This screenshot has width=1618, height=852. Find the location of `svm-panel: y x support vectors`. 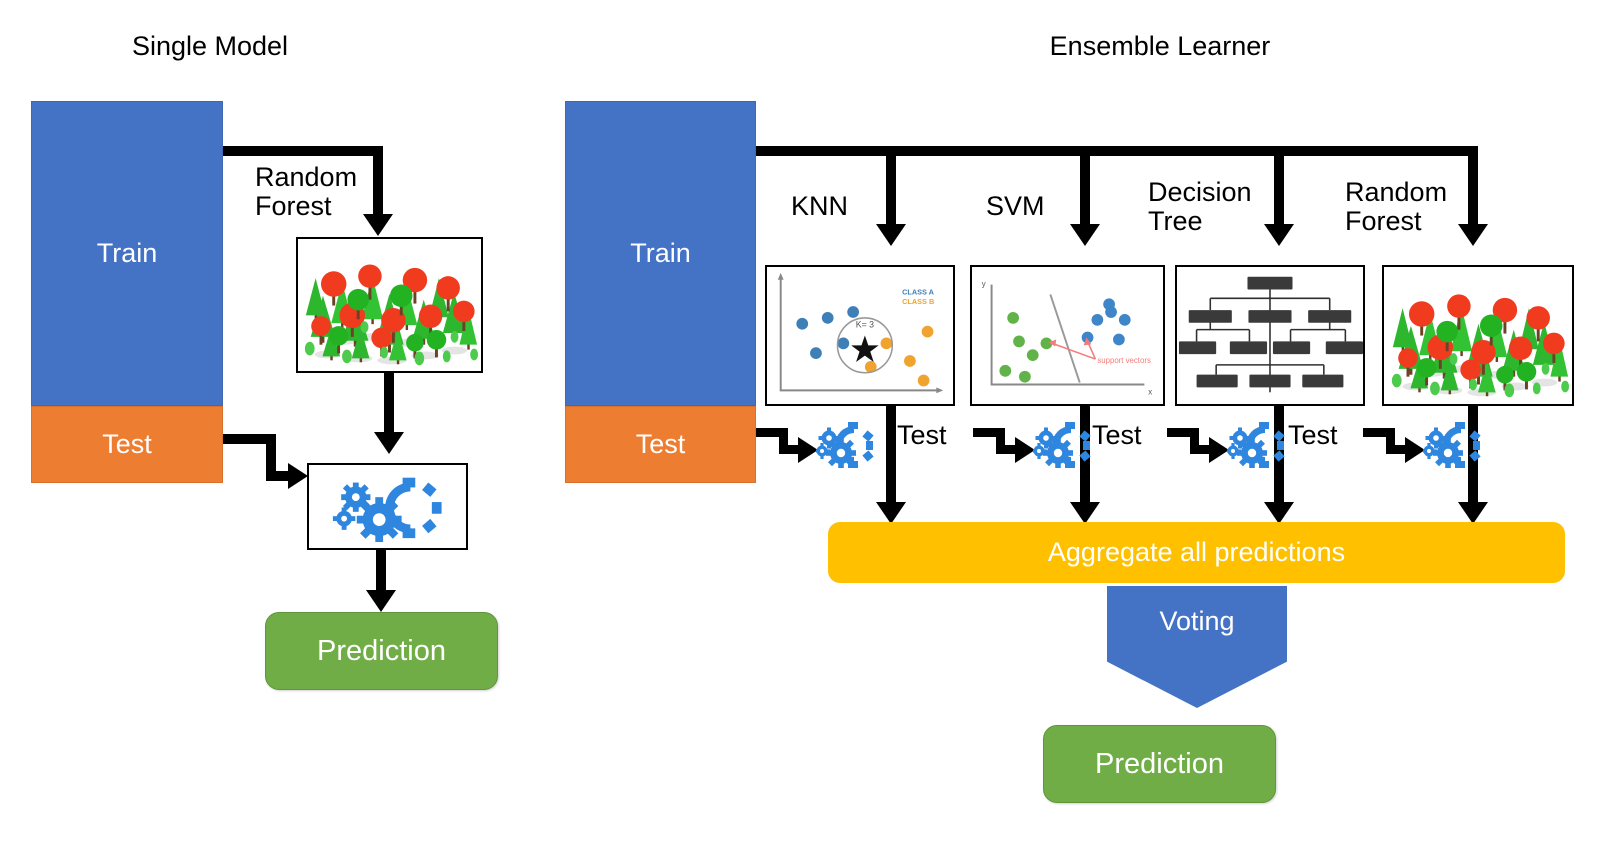

svm-panel: y x support vectors is located at coordinates (1067, 335).